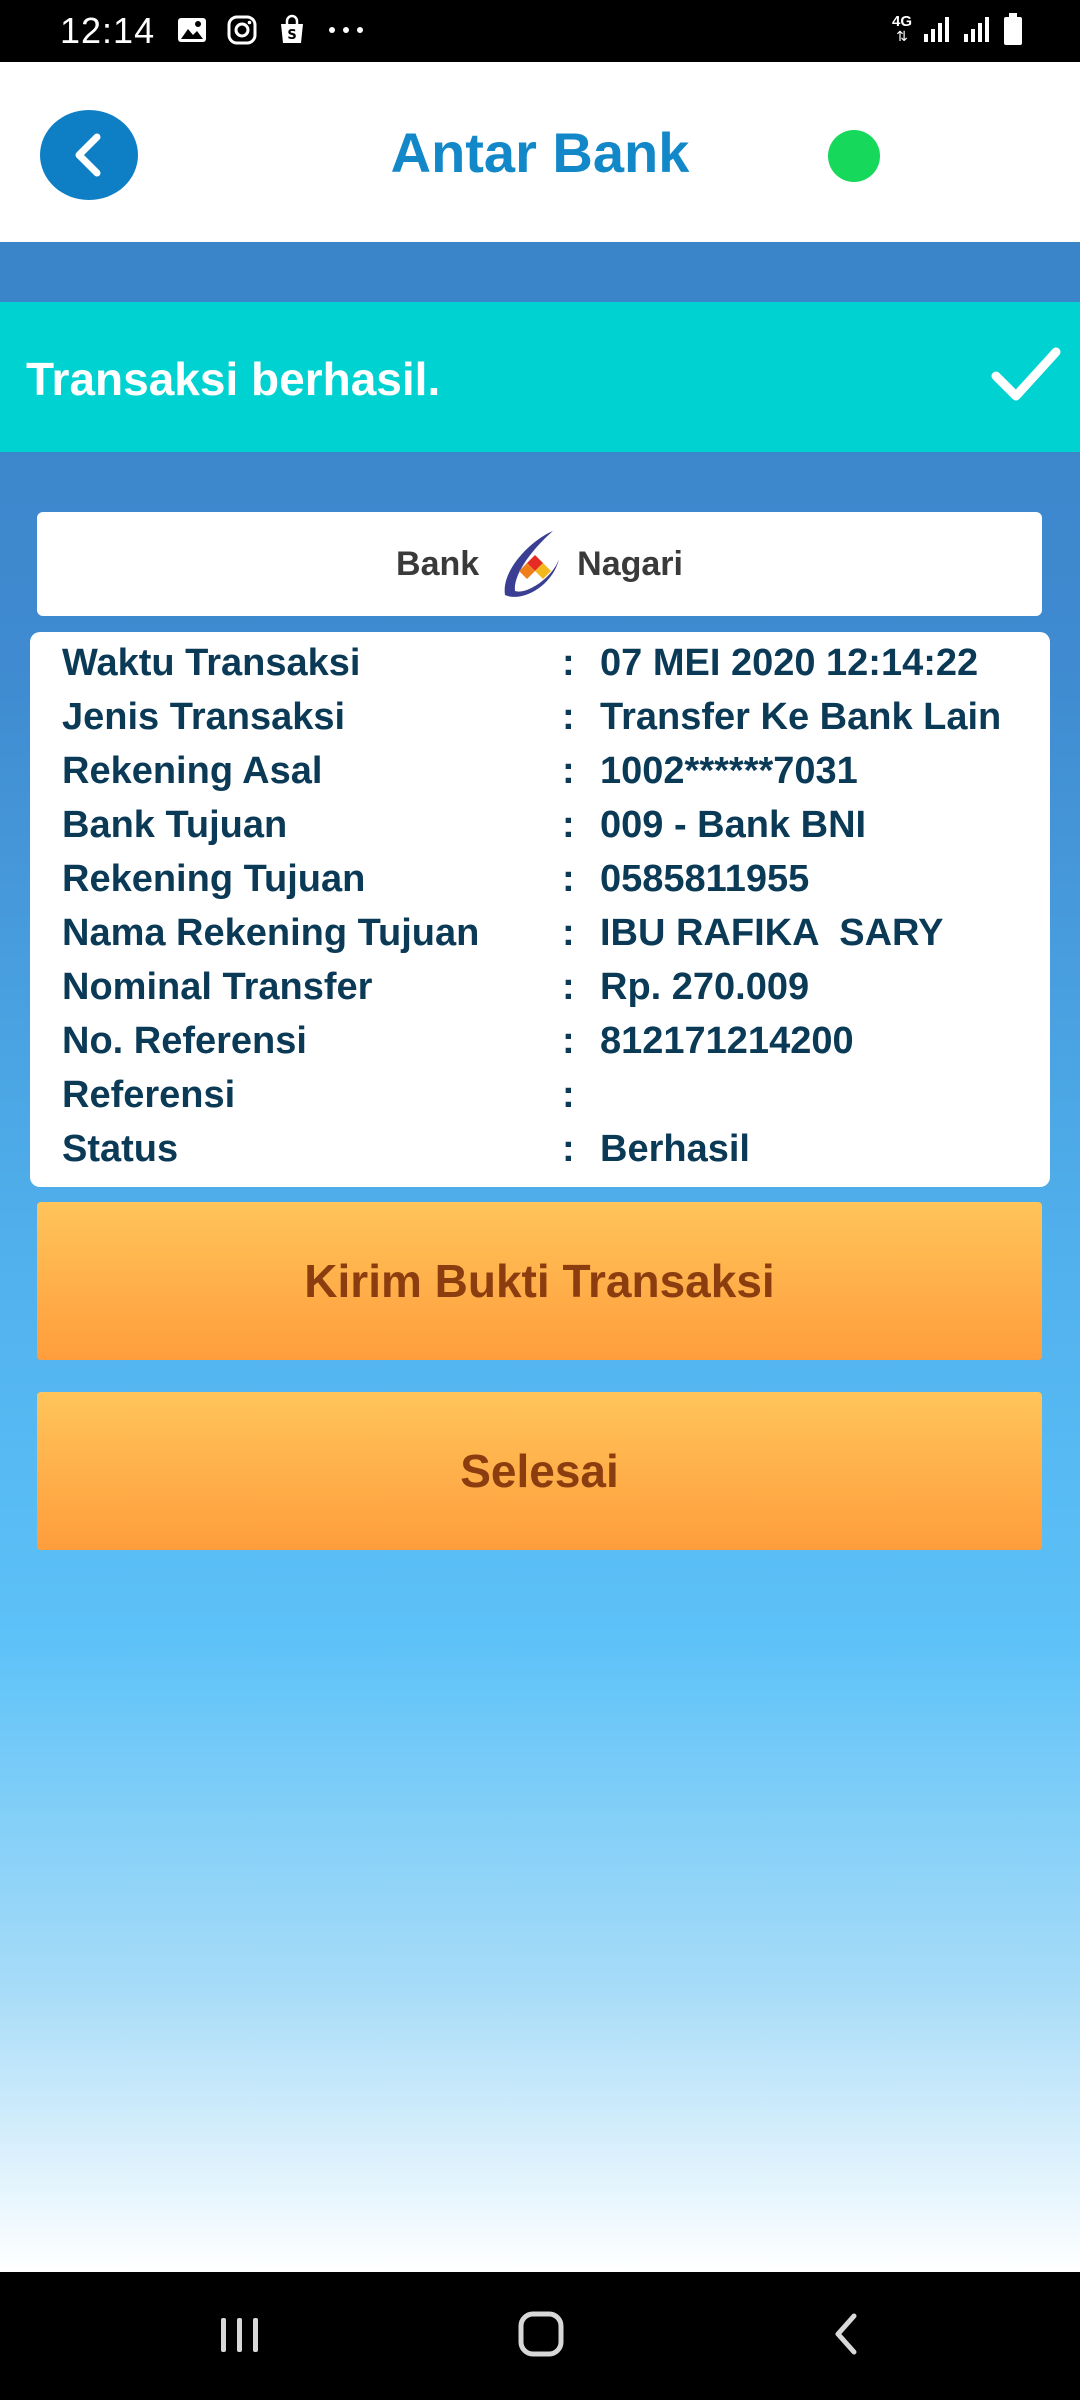 The height and width of the screenshot is (2400, 1080). What do you see at coordinates (789, 663) in the screenshot?
I see `detail-value: 07 MEI 2020 12:14:22` at bounding box center [789, 663].